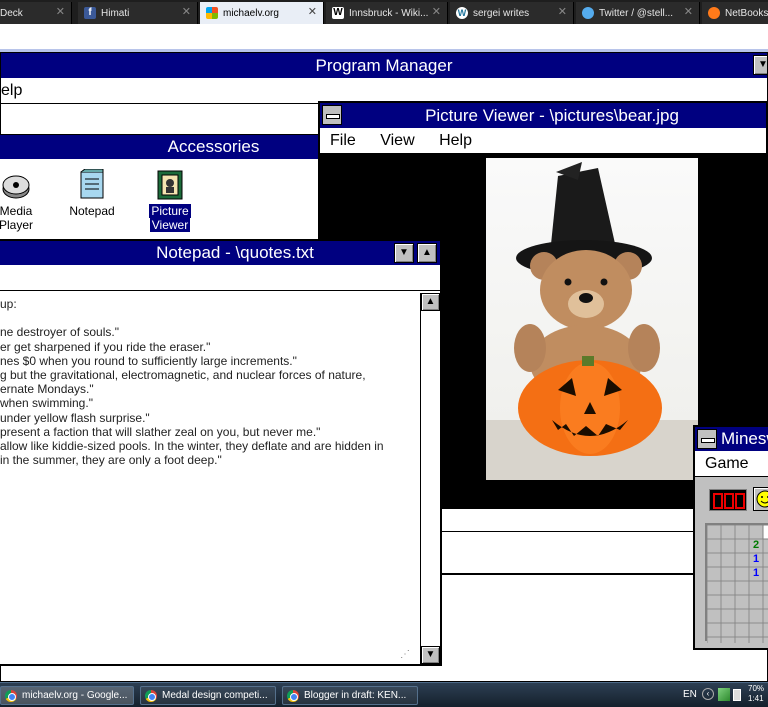  I want to click on mine-count-2: 2, so click(756, 545).